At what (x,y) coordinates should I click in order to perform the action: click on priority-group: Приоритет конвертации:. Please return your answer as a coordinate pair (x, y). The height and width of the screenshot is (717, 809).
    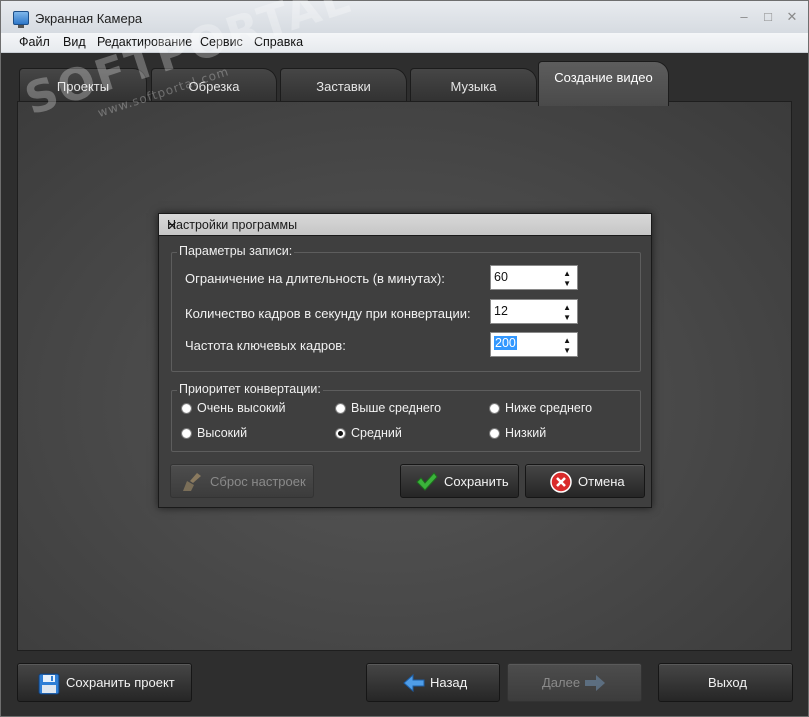
    Looking at the image, I should click on (406, 417).